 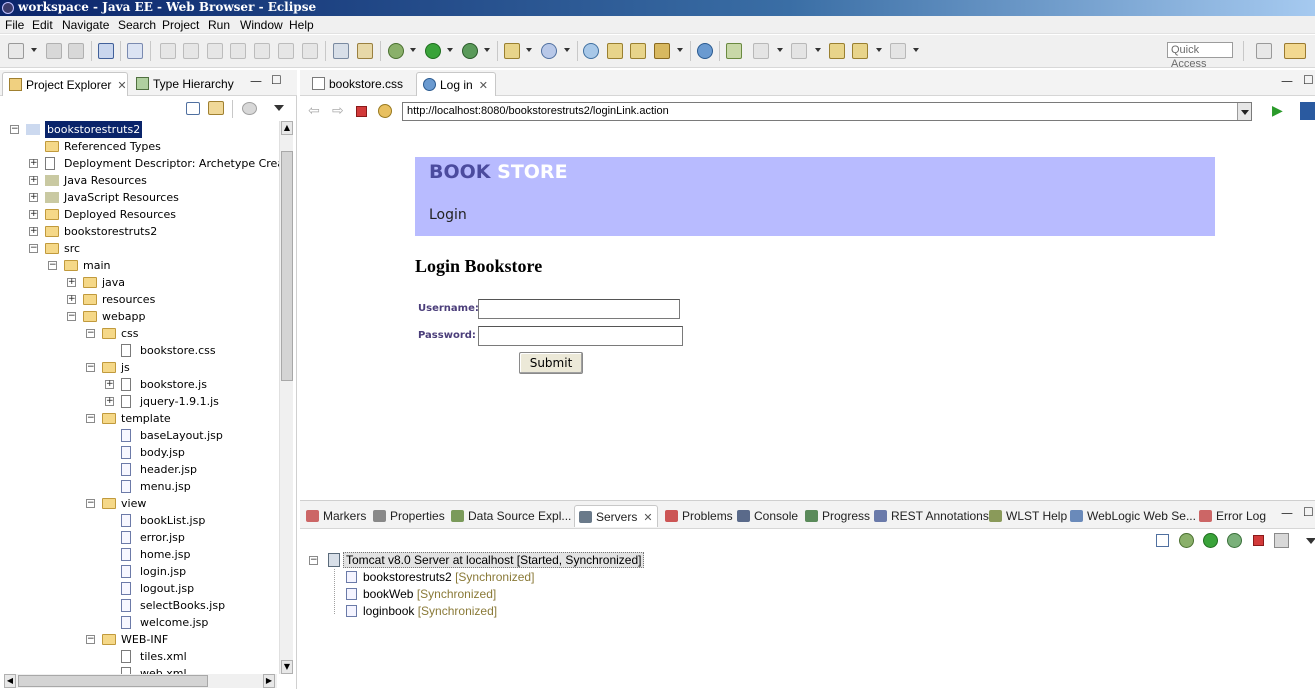 What do you see at coordinates (215, 51) in the screenshot?
I see `terminate-icon` at bounding box center [215, 51].